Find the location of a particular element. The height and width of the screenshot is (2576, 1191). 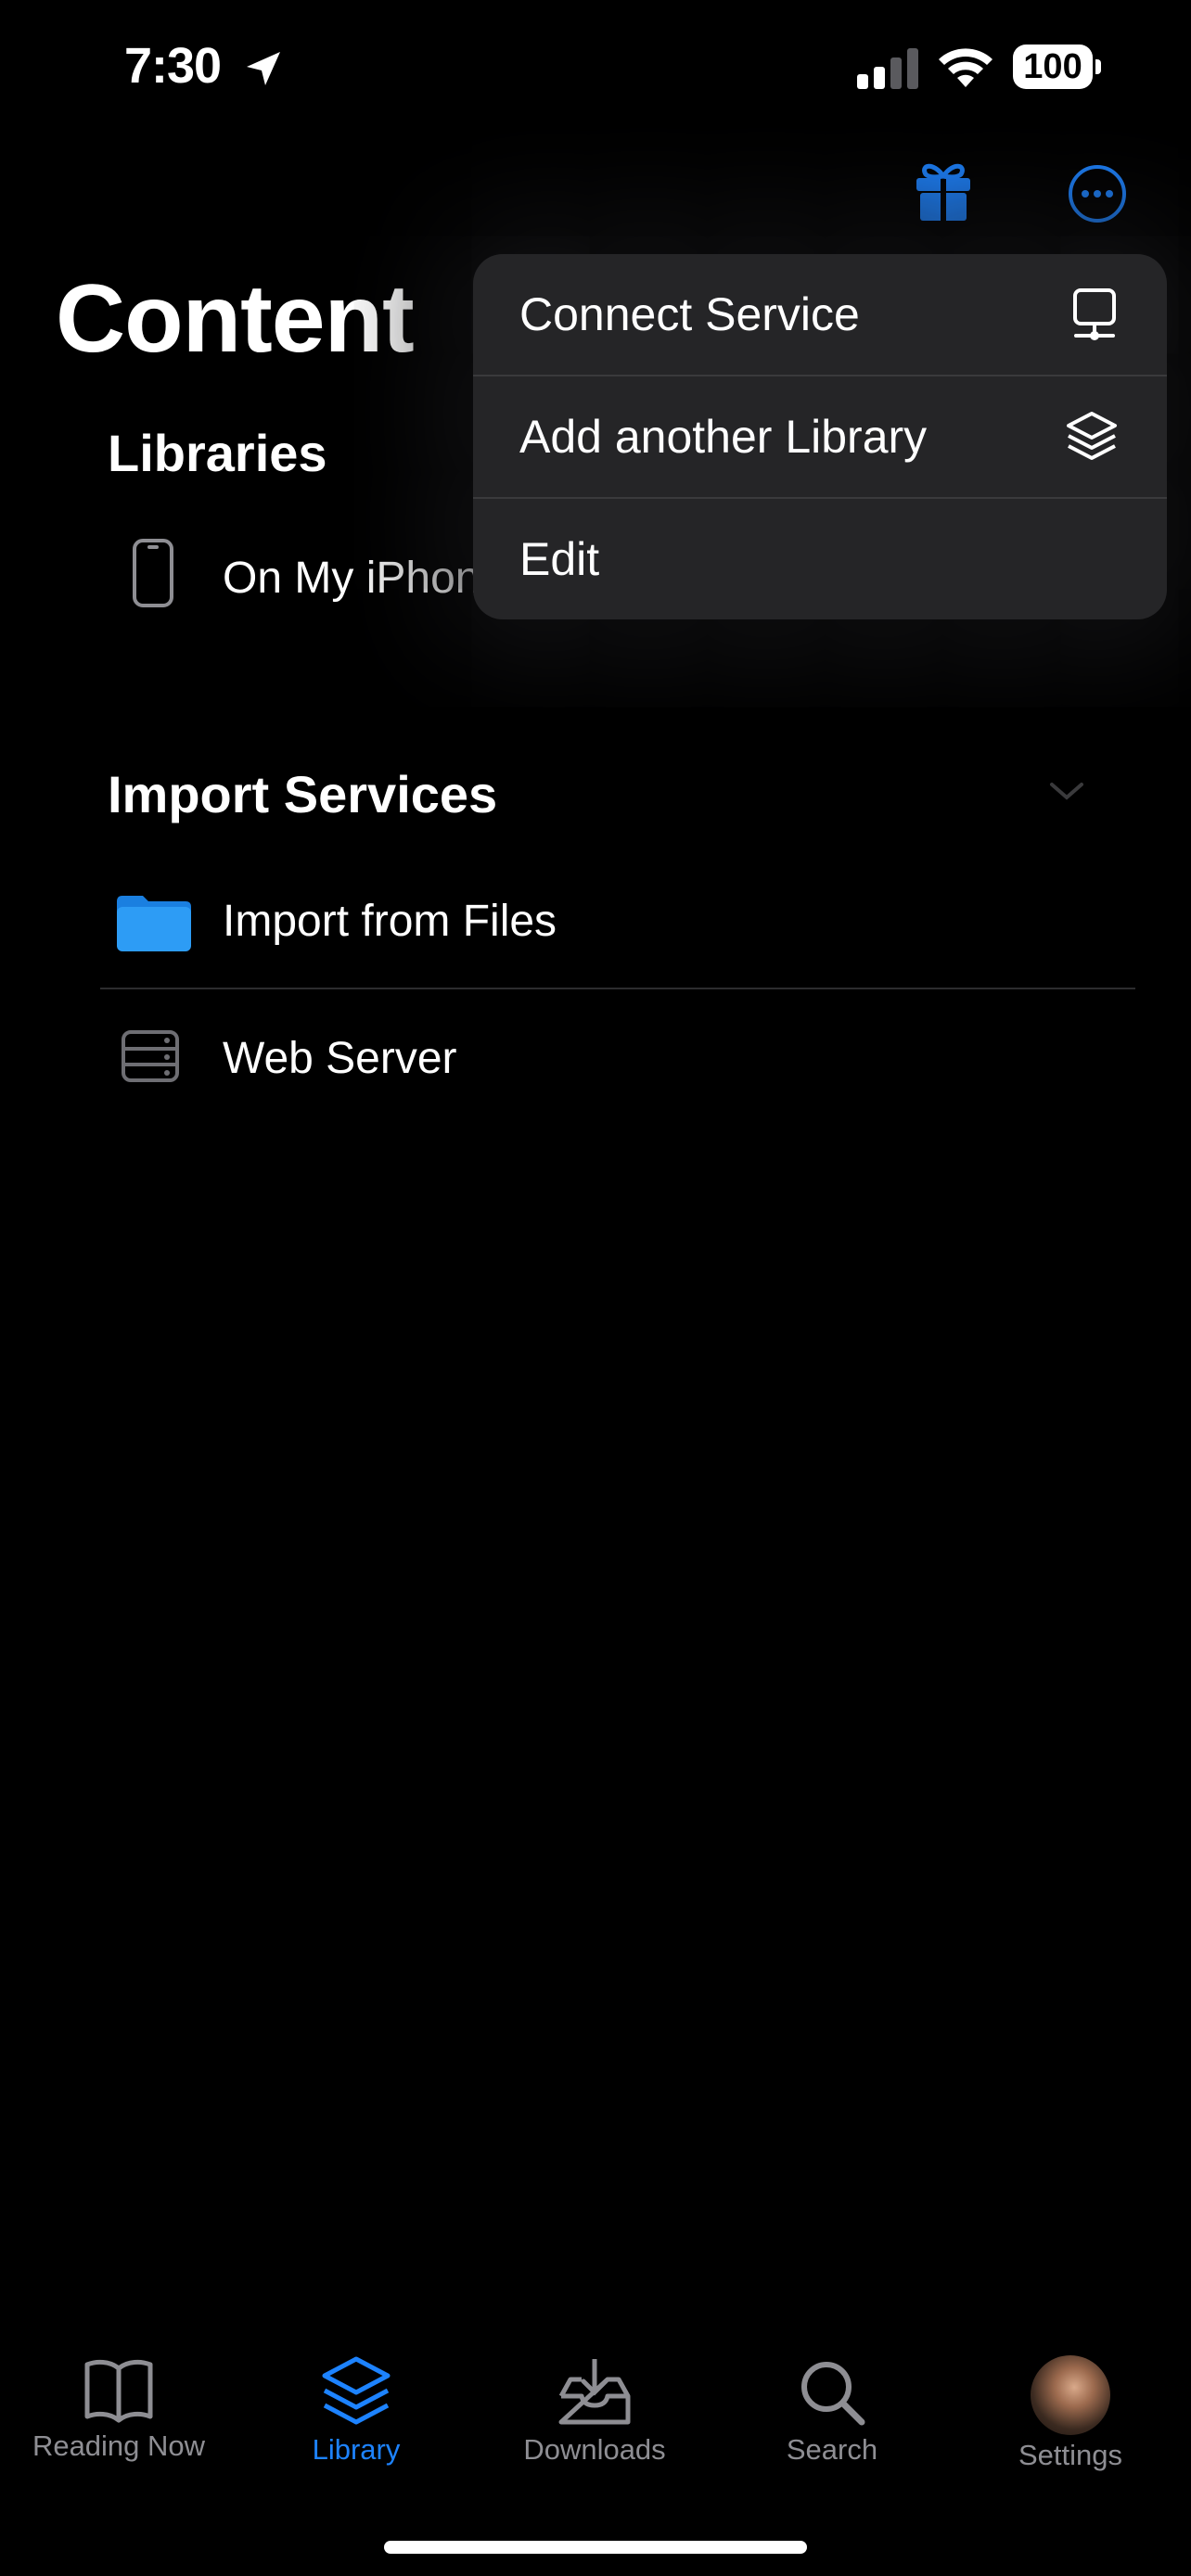

cellular-signal-icon is located at coordinates (887, 68).